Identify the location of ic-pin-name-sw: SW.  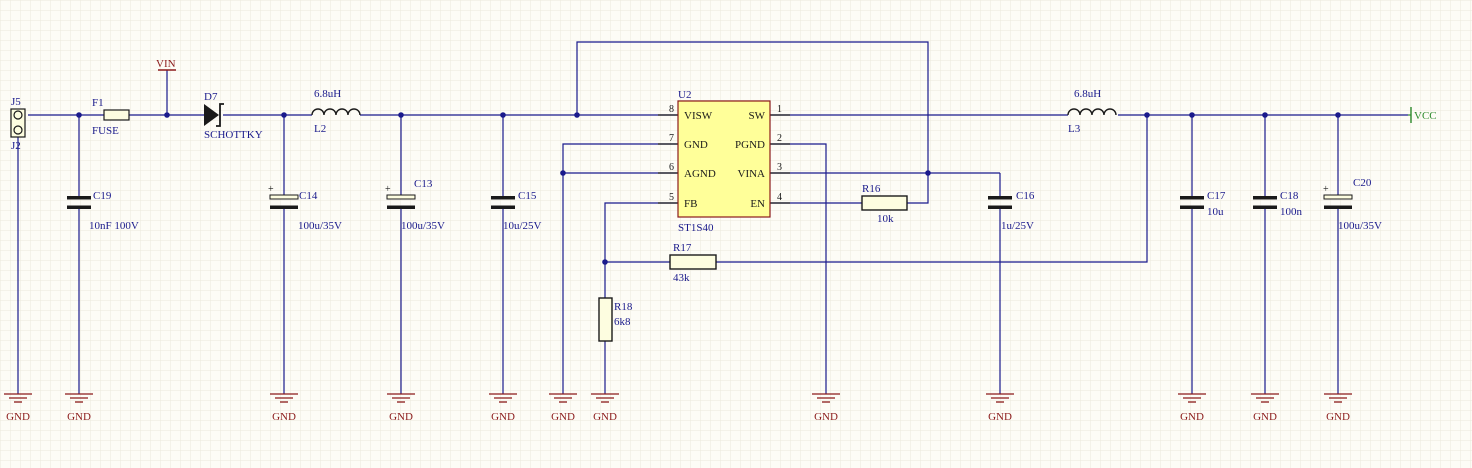
(757, 116).